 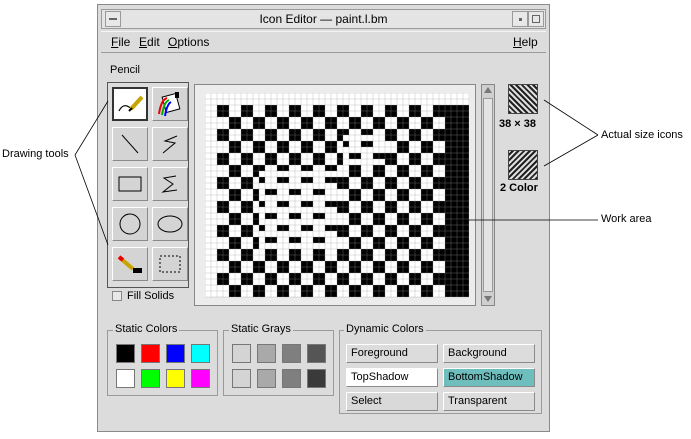 I want to click on callout-work-area: Work area, so click(x=626, y=219).